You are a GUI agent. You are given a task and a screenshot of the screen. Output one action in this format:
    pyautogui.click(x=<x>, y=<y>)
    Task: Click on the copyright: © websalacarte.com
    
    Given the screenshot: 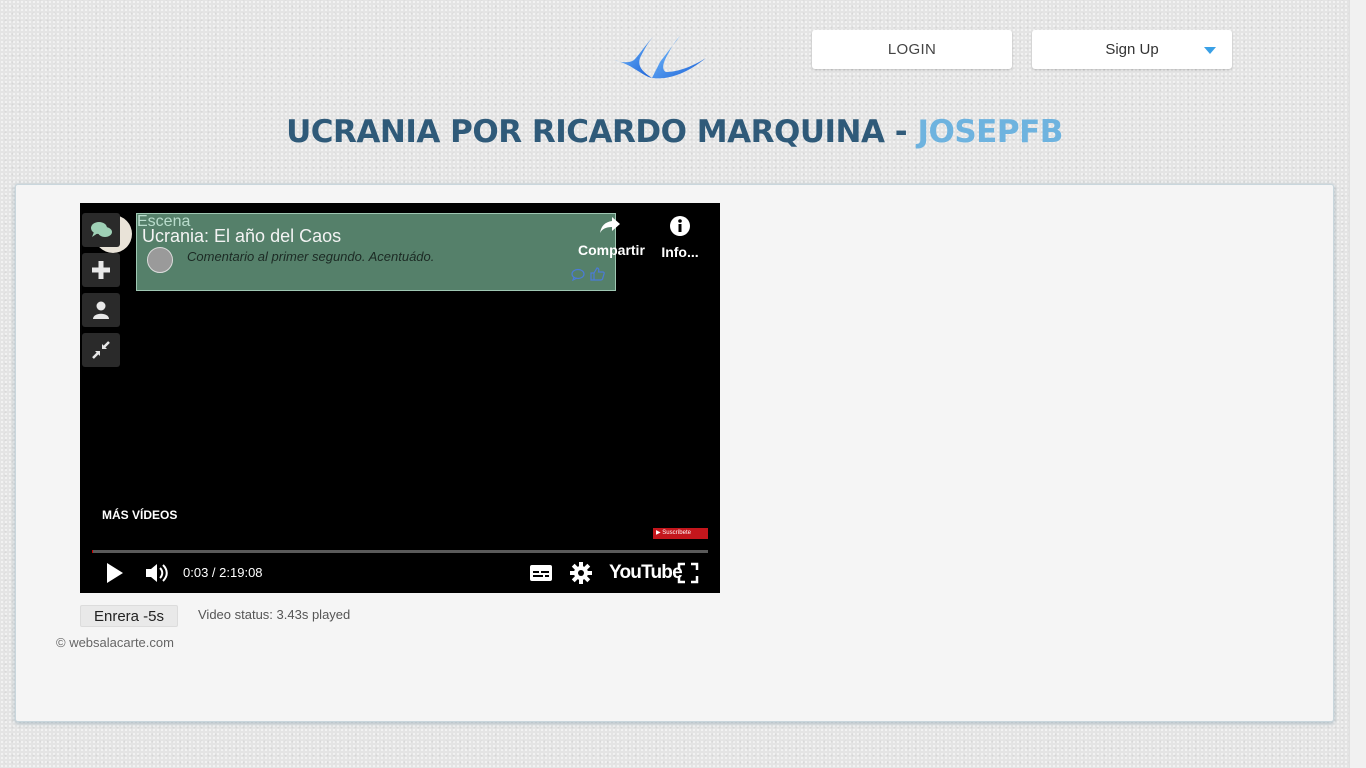 What is the action you would take?
    pyautogui.click(x=115, y=642)
    